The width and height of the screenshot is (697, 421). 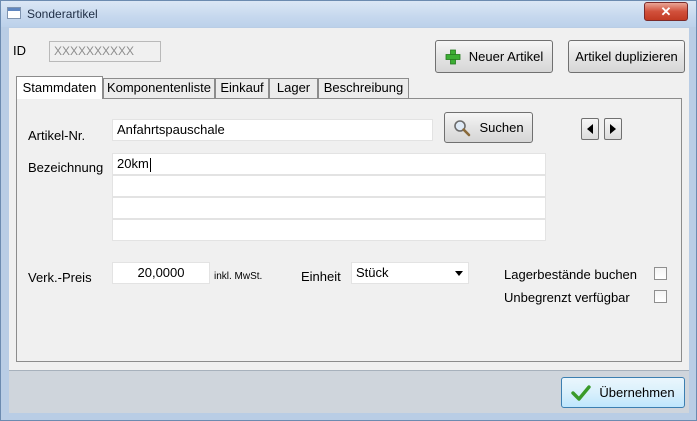 I want to click on price-label: Verk.-Preis, so click(x=60, y=277).